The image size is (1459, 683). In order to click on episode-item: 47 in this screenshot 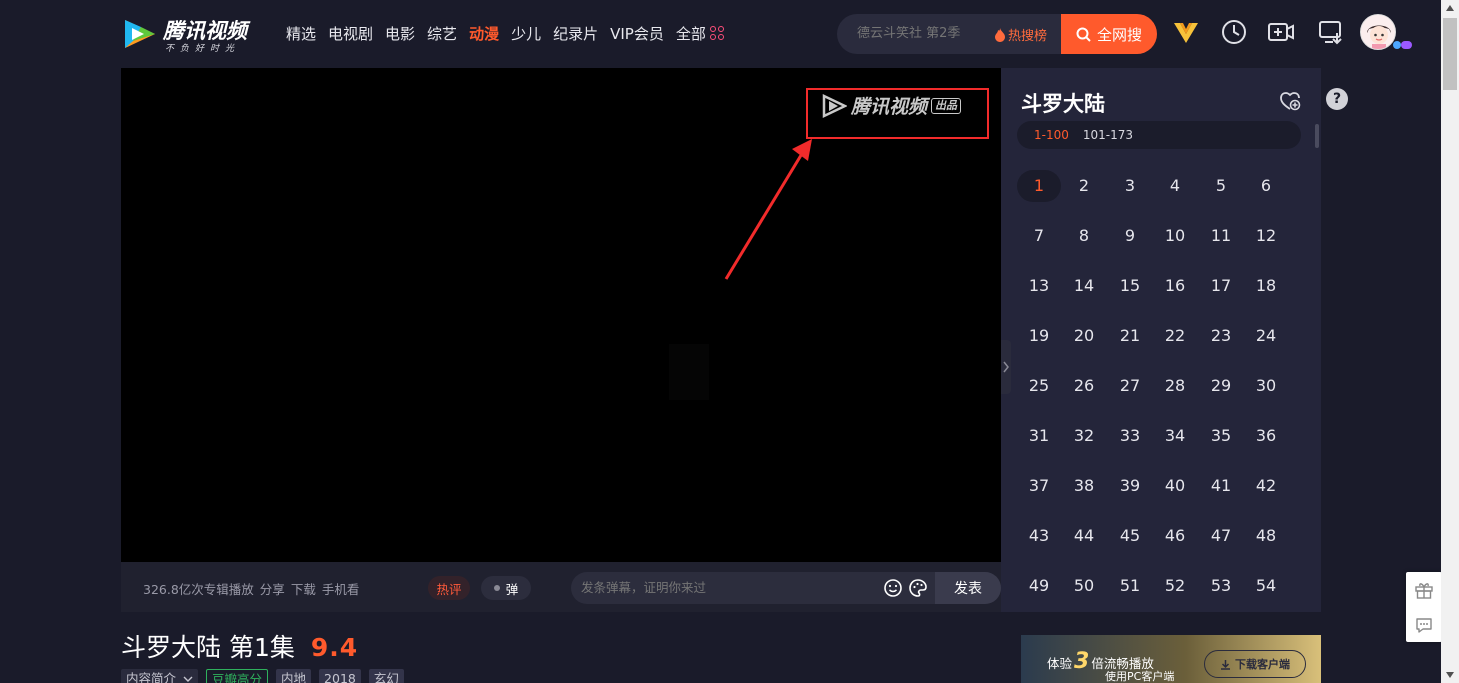, I will do `click(1221, 536)`.